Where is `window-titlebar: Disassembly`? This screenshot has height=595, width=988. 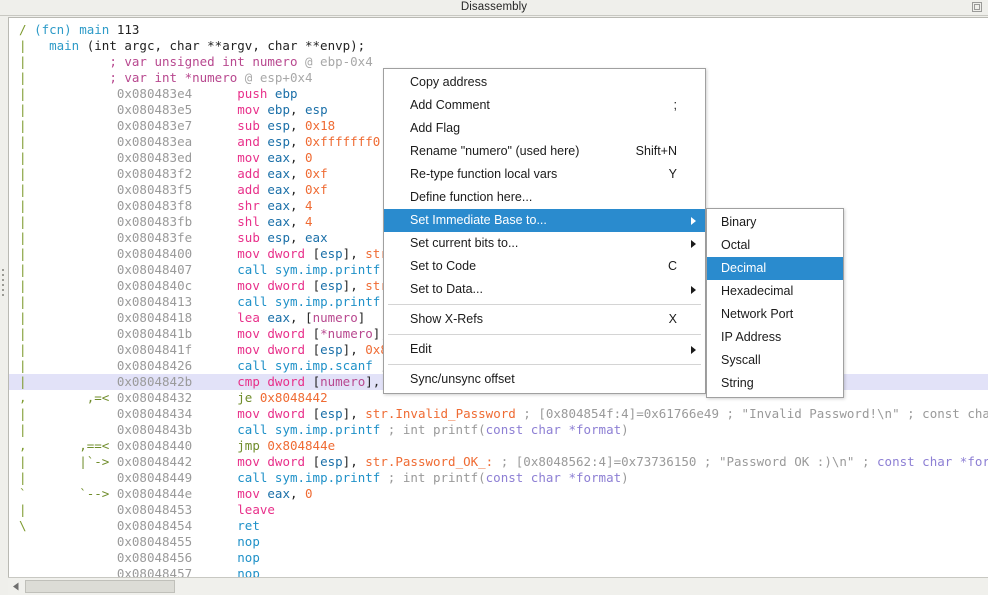
window-titlebar: Disassembly is located at coordinates (494, 8).